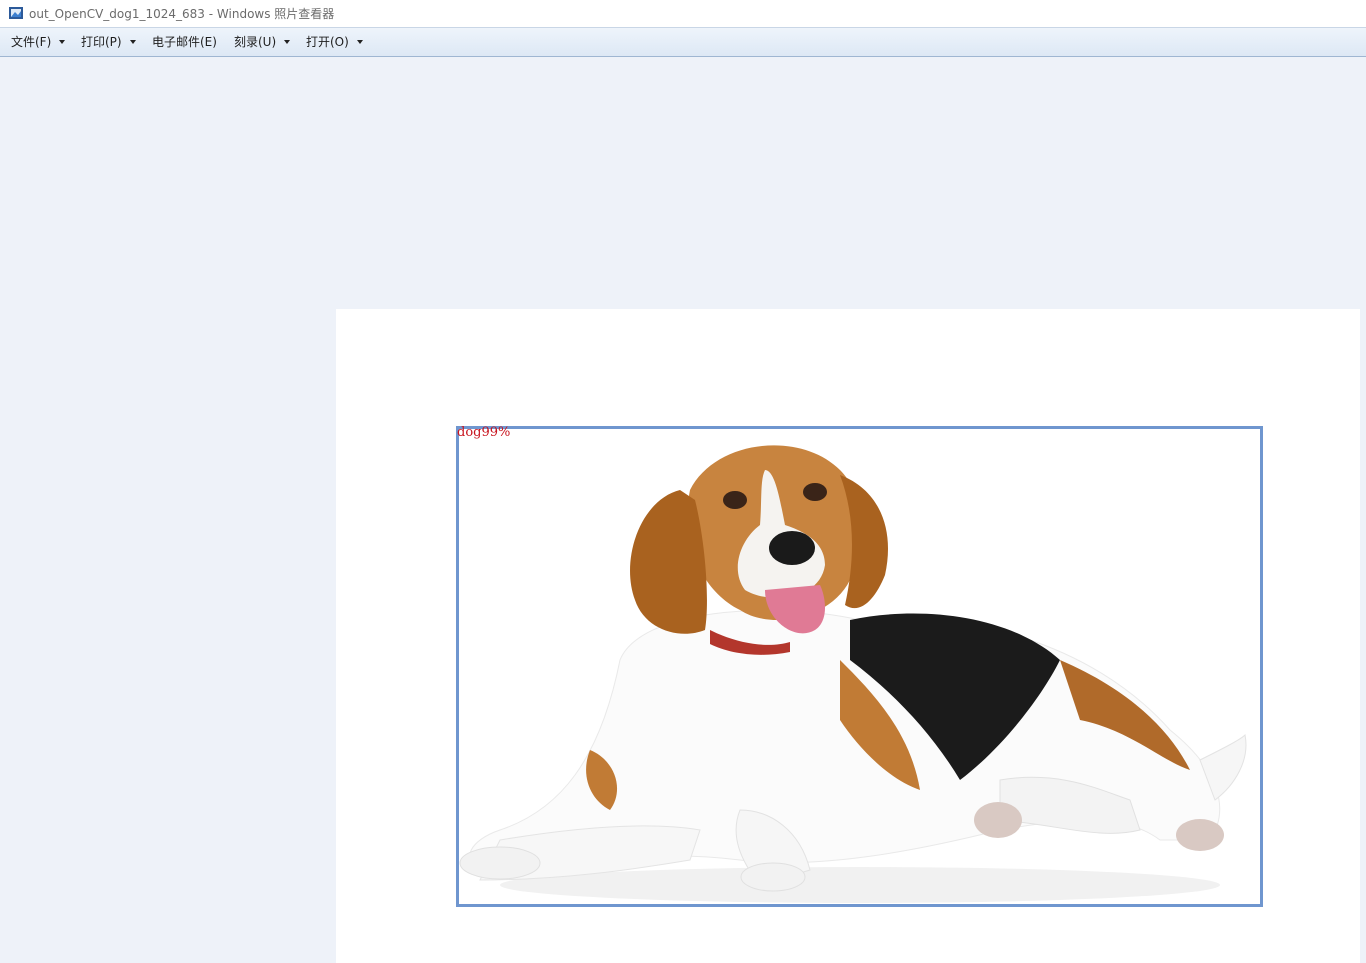 The image size is (1366, 963). Describe the element at coordinates (255, 42) in the screenshot. I see `menu-burn: 刻录(U)` at that location.